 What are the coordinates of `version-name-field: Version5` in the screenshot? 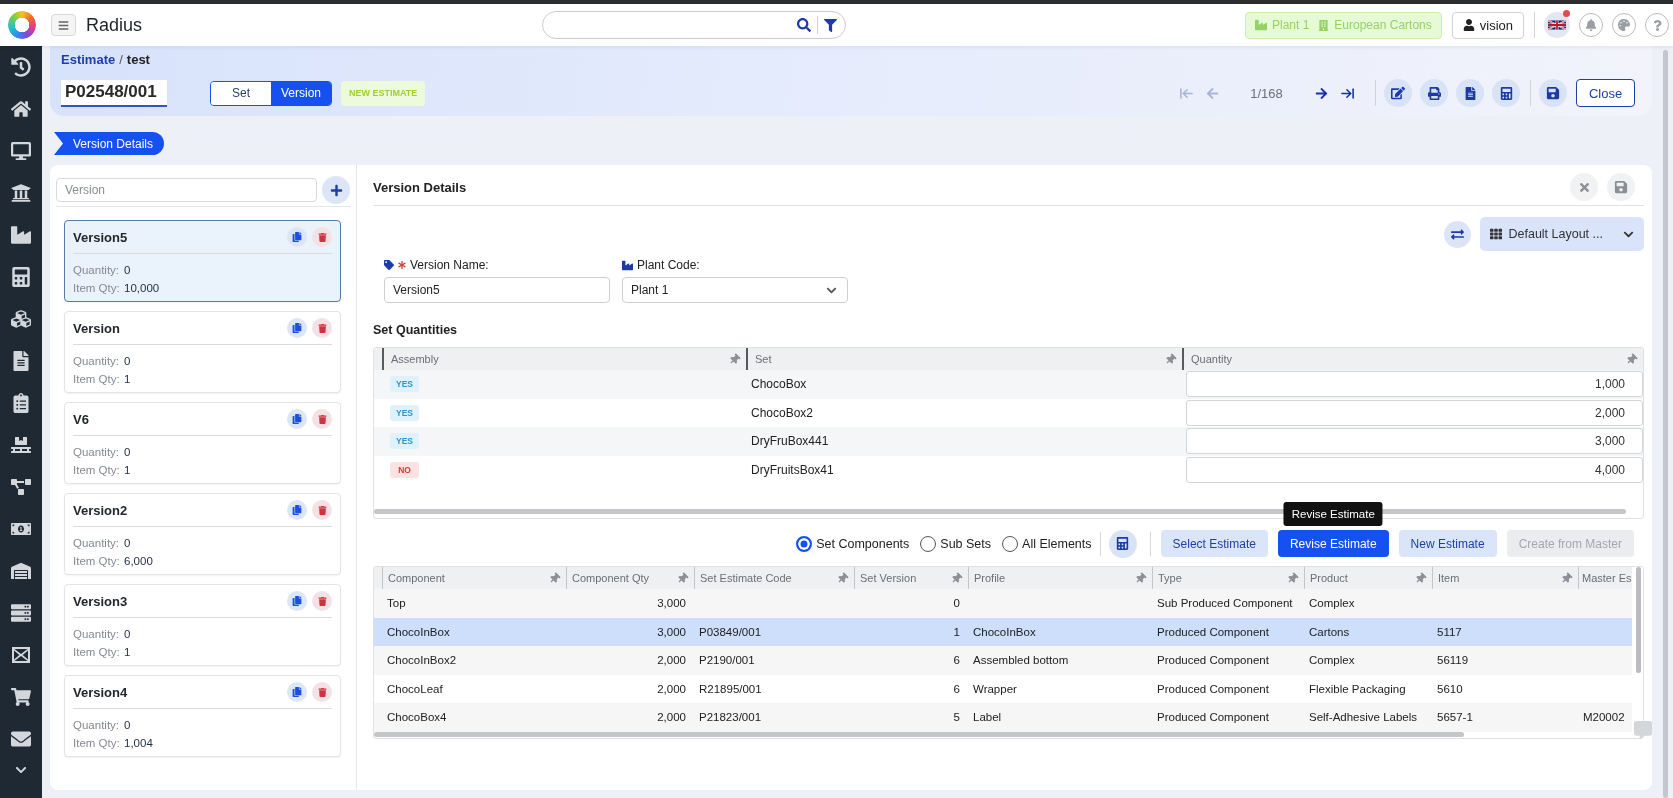 It's located at (497, 290).